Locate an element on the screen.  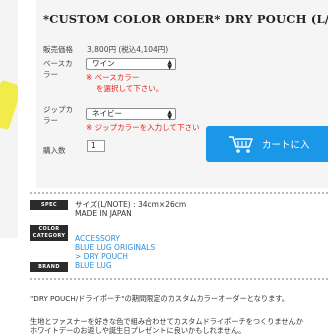
zipper-color-label-line1: ジップカ is located at coordinates (58, 109).